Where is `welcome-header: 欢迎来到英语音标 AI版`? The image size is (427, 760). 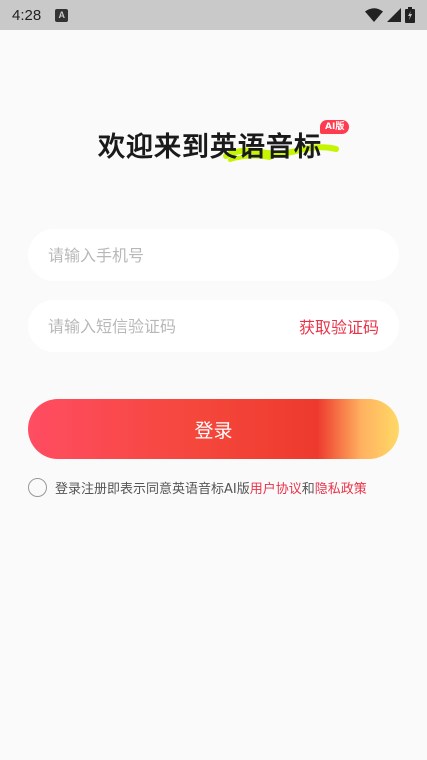
welcome-header: 欢迎来到英语音标 AI版 is located at coordinates (213, 148).